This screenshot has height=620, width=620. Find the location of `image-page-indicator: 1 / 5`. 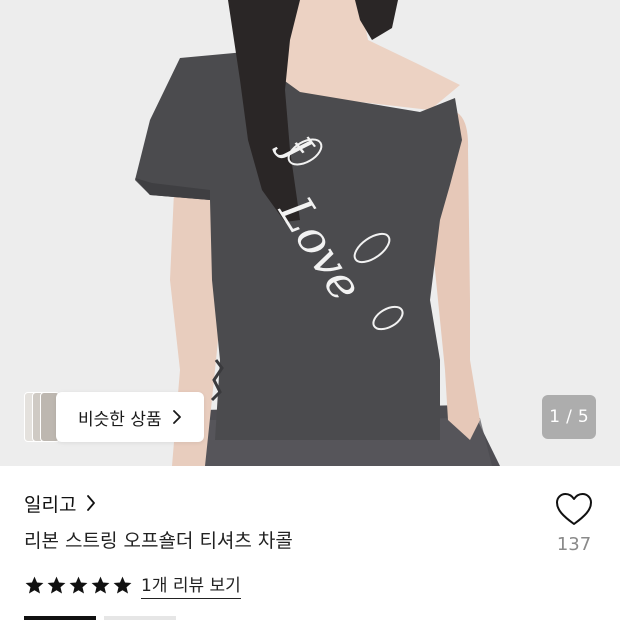

image-page-indicator: 1 / 5 is located at coordinates (569, 417).